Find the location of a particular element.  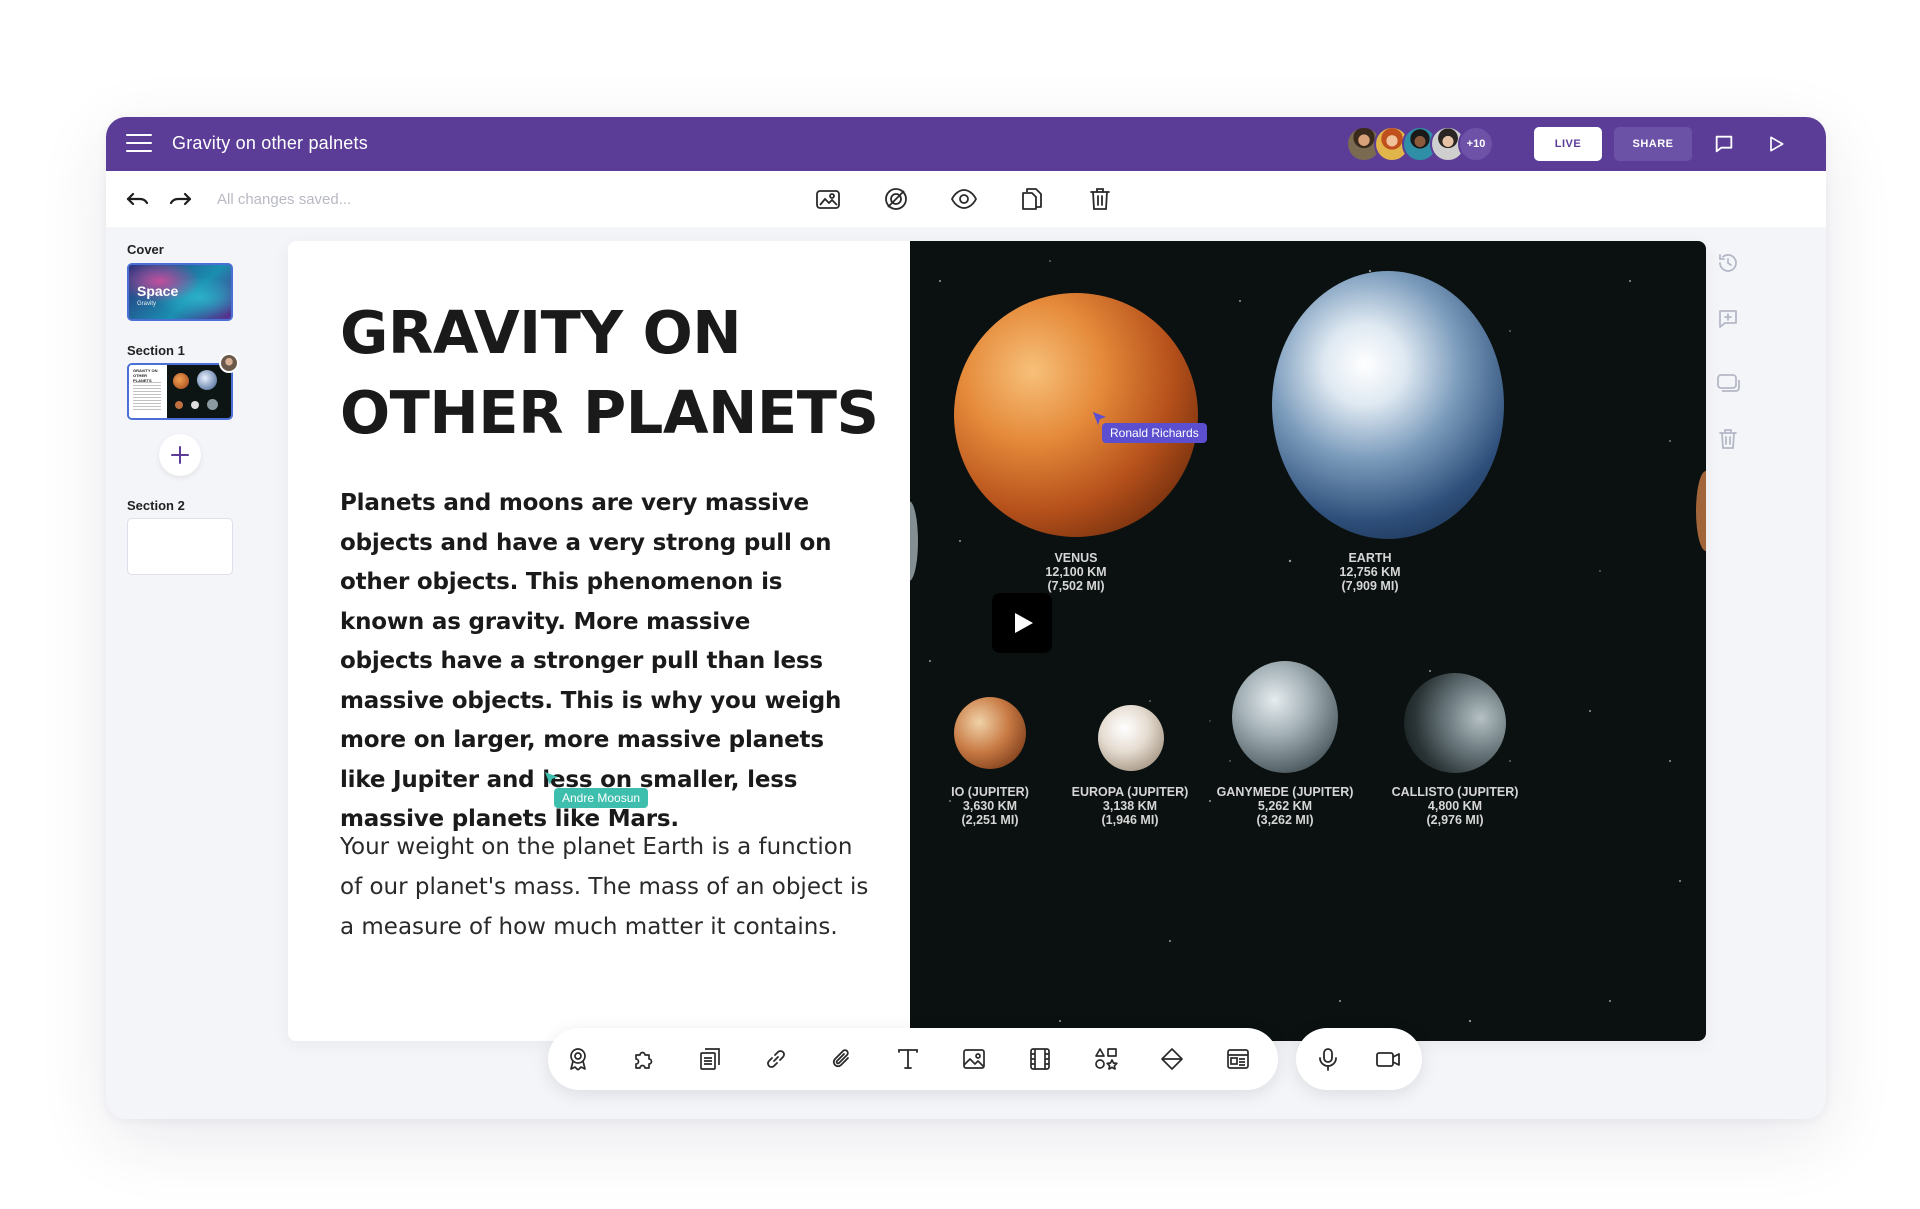

slide-thumbnail-cover: Space Gravity is located at coordinates (180, 292).